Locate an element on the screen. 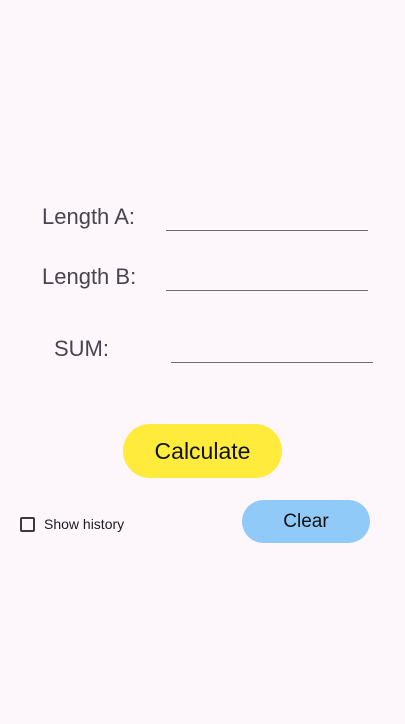 This screenshot has width=405, height=724. sum-result-field is located at coordinates (272, 349).